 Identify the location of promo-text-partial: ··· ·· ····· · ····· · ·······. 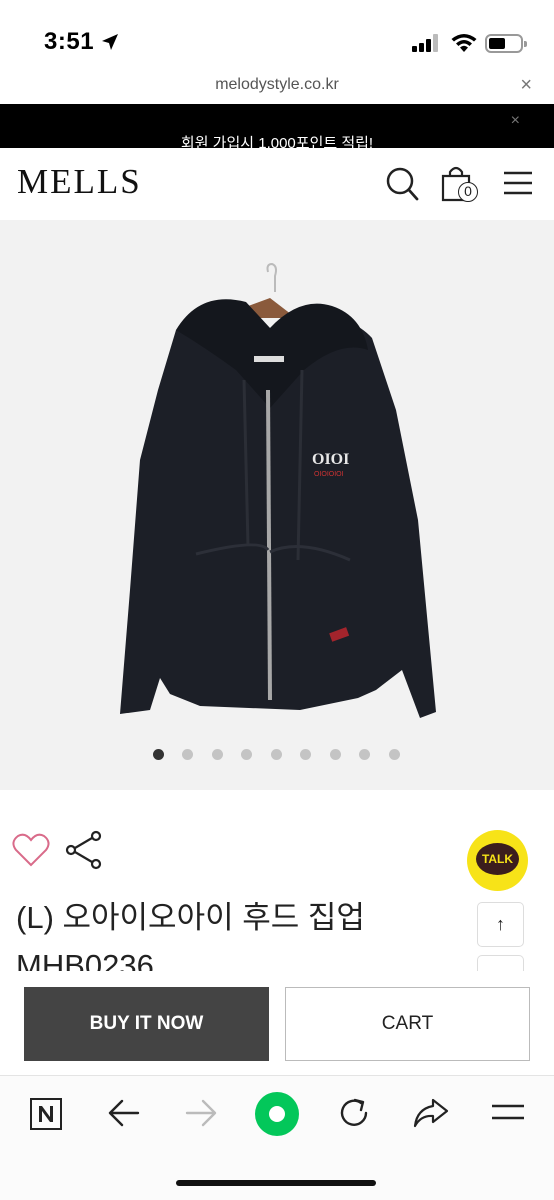
(277, 107).